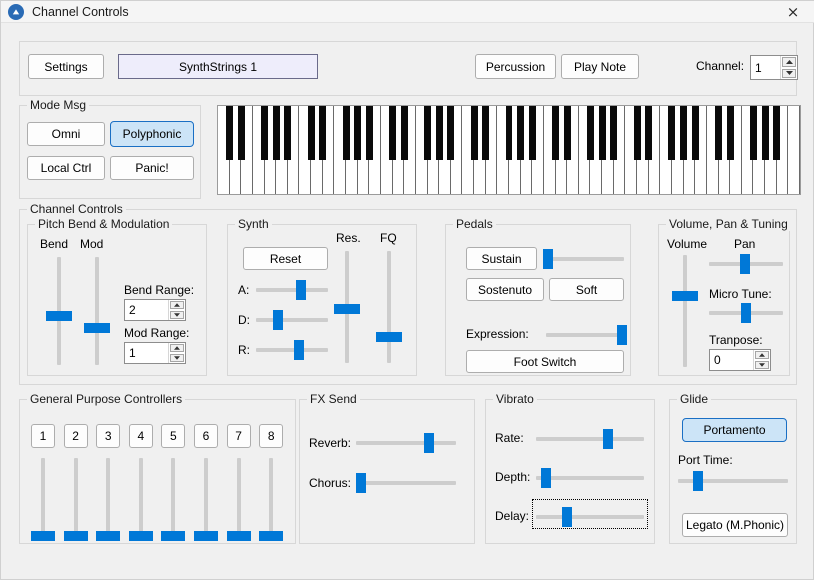  What do you see at coordinates (75, 436) in the screenshot?
I see `gp-button-2: 2` at bounding box center [75, 436].